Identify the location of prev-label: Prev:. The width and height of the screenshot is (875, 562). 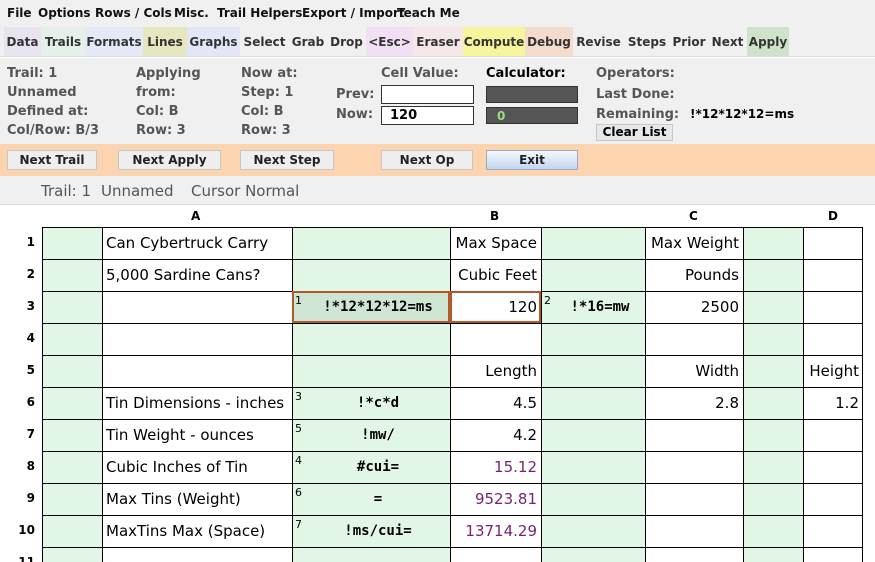
(355, 94).